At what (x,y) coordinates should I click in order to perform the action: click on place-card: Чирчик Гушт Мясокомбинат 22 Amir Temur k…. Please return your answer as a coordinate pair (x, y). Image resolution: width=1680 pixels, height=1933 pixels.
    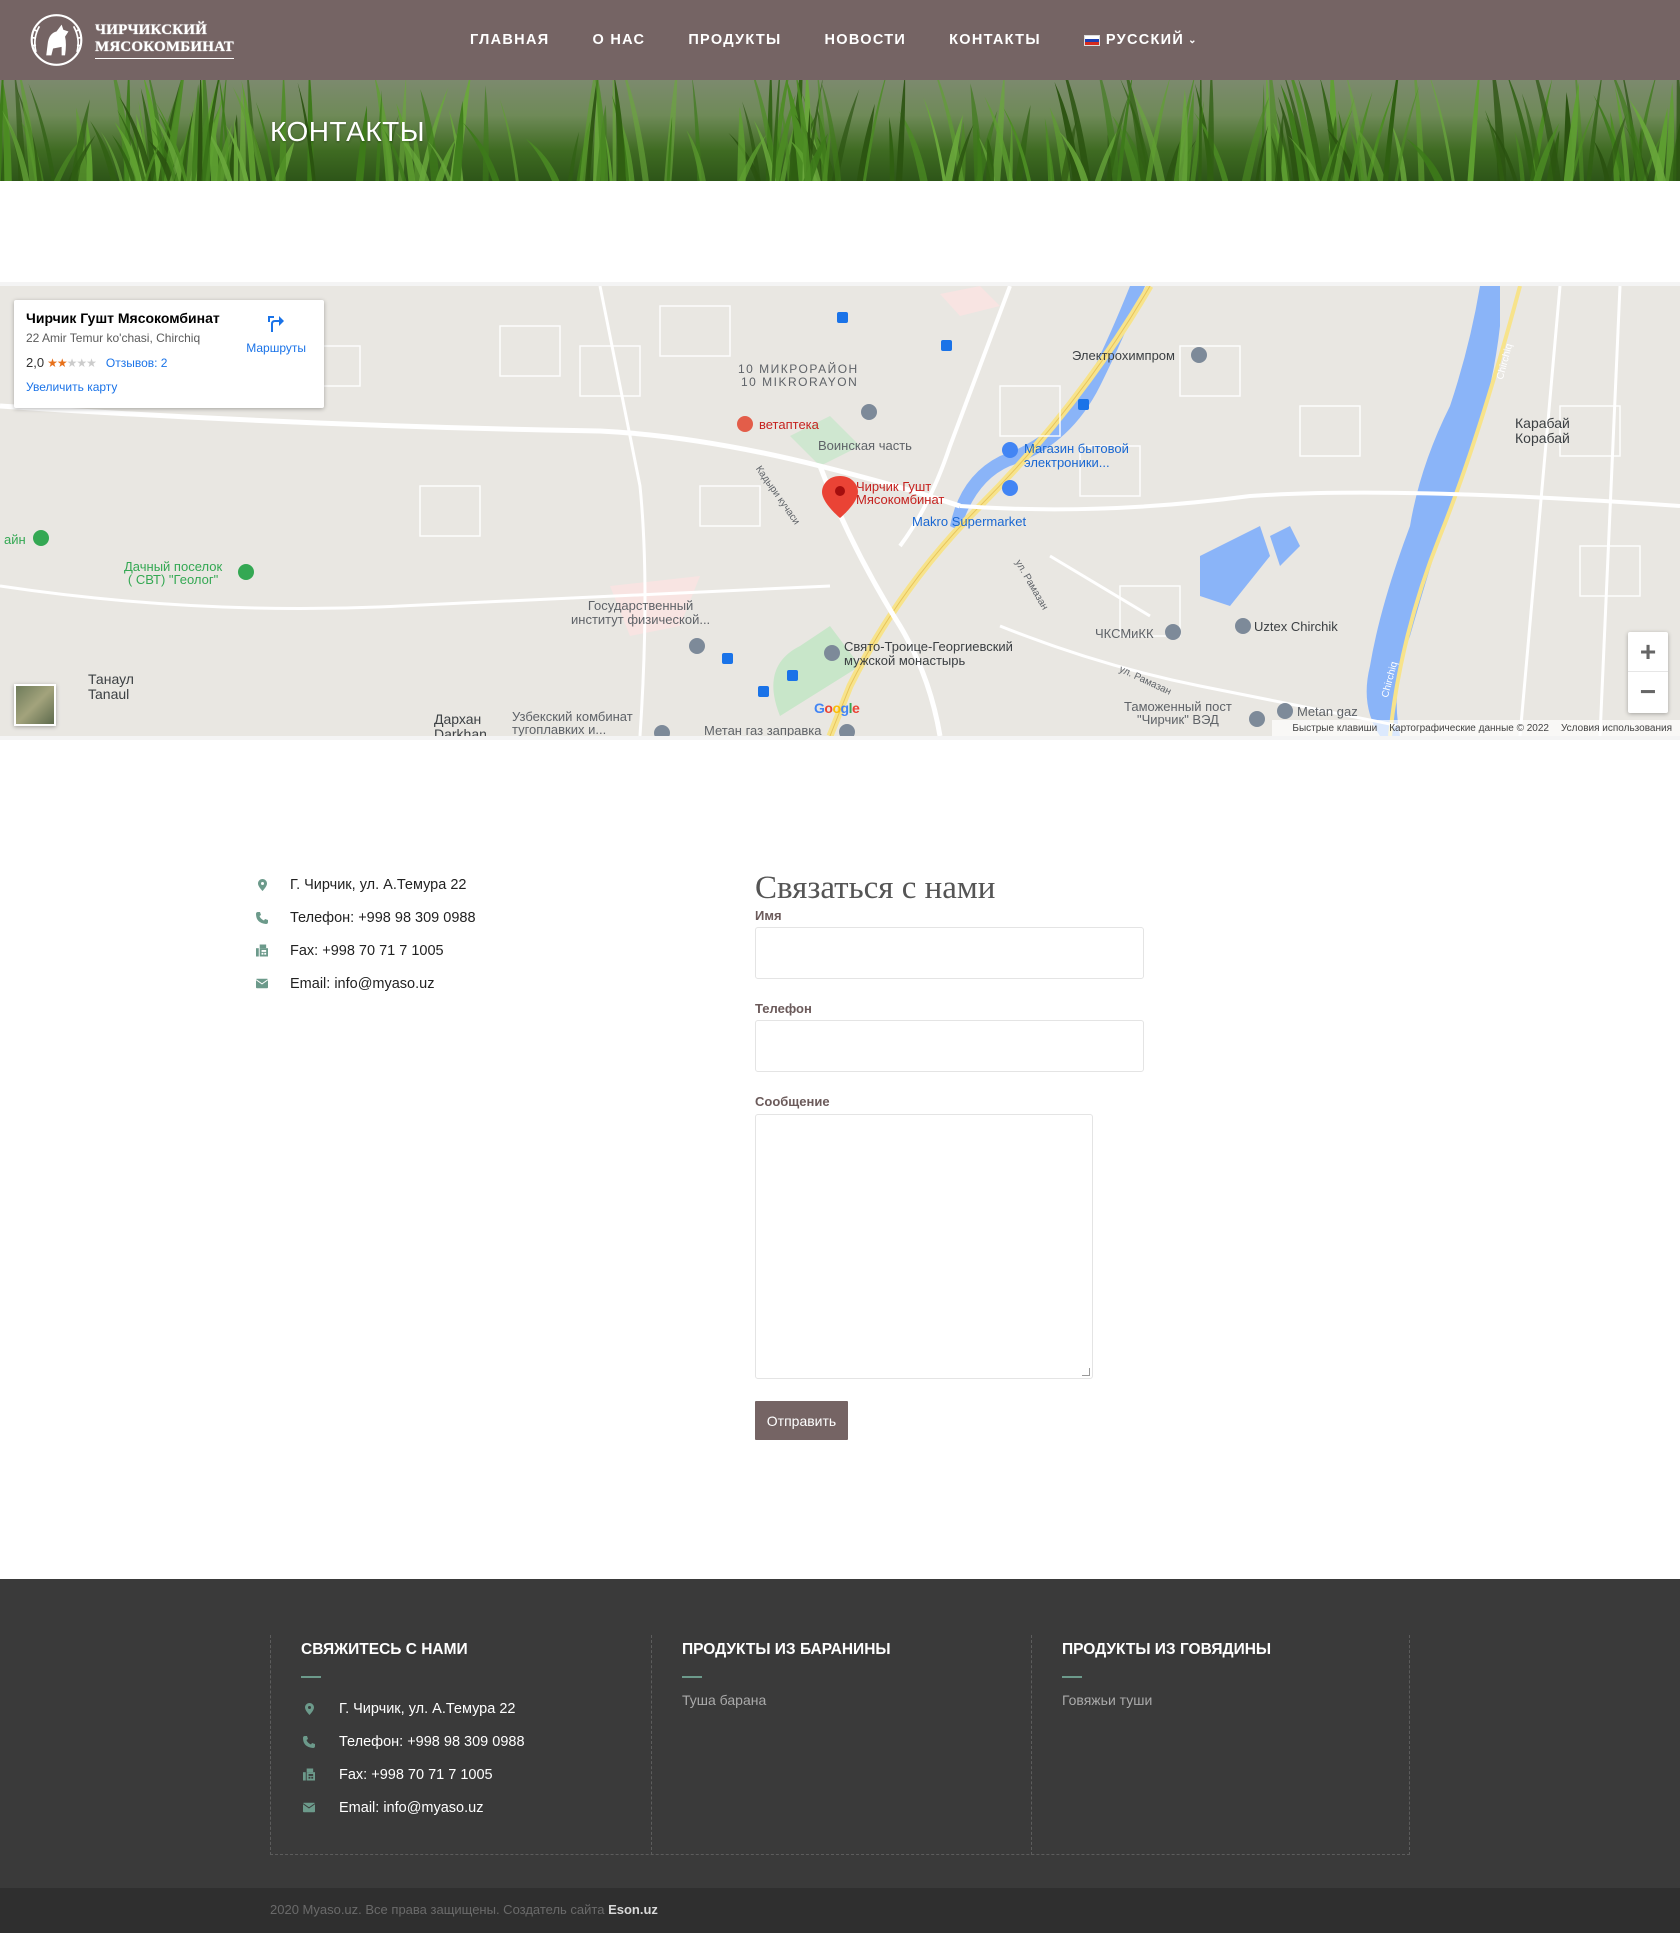
    Looking at the image, I should click on (169, 354).